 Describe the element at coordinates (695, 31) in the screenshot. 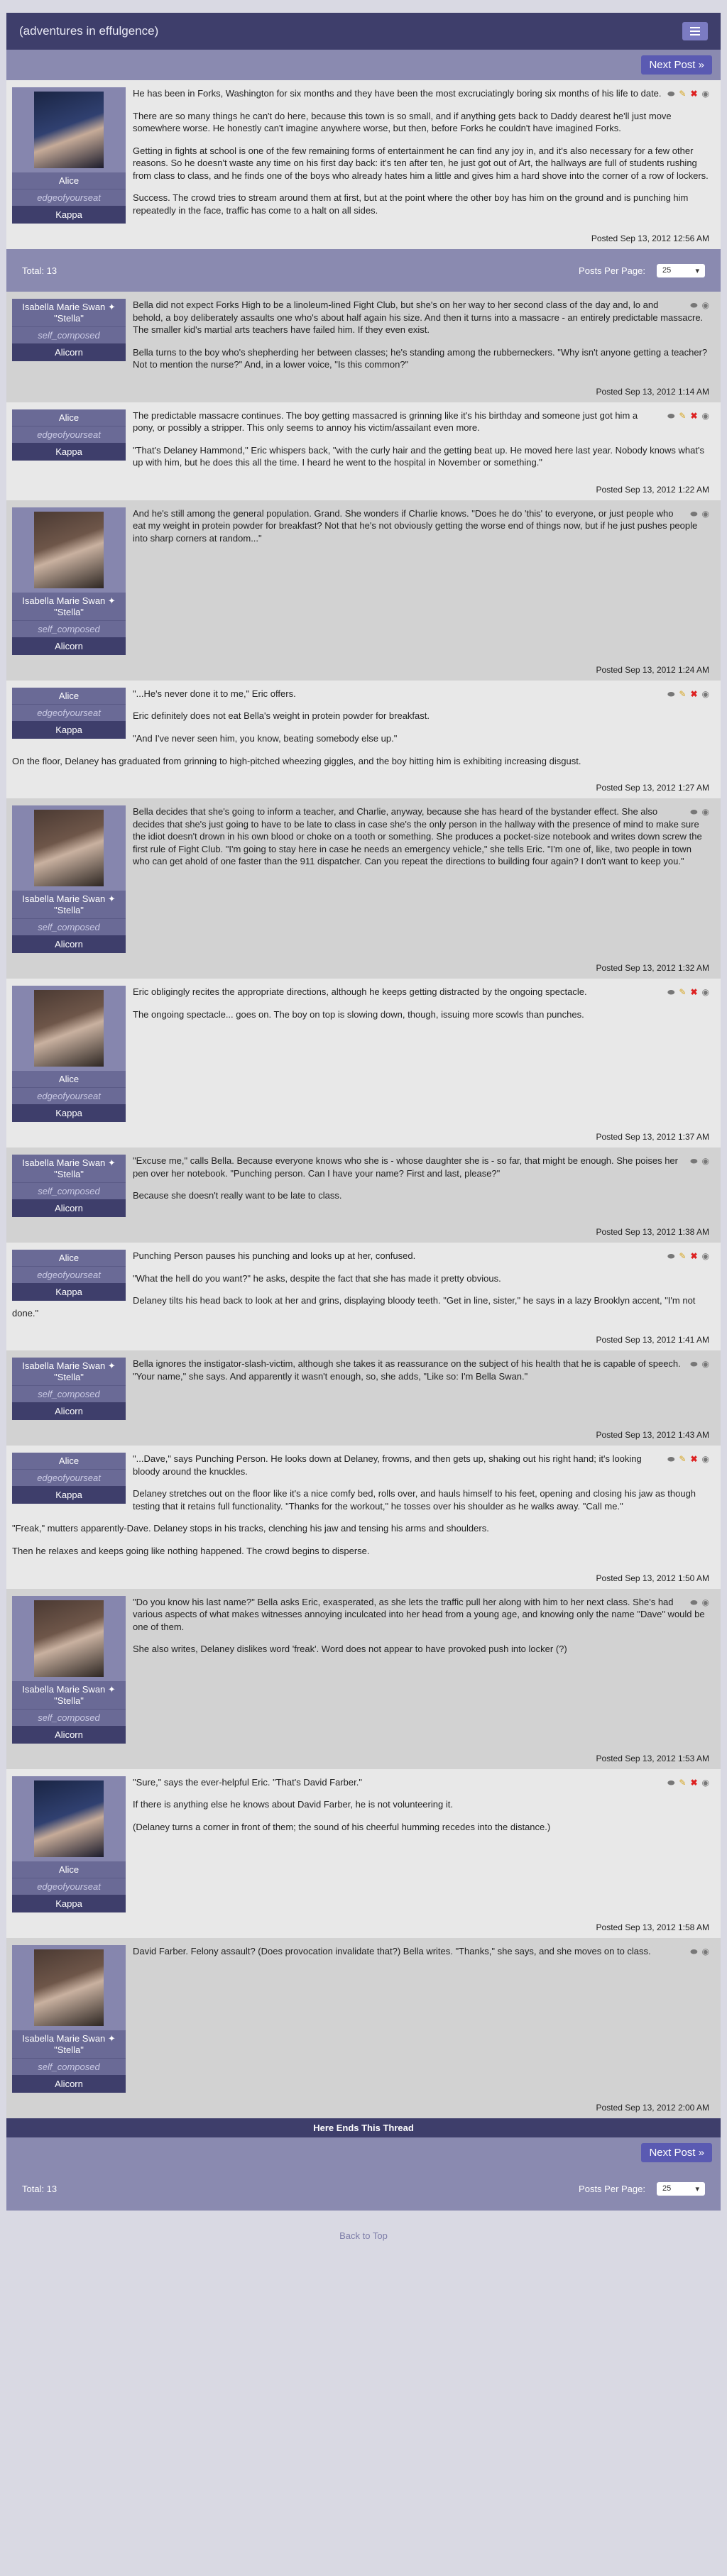

I see `hamburger-menu-icon` at that location.